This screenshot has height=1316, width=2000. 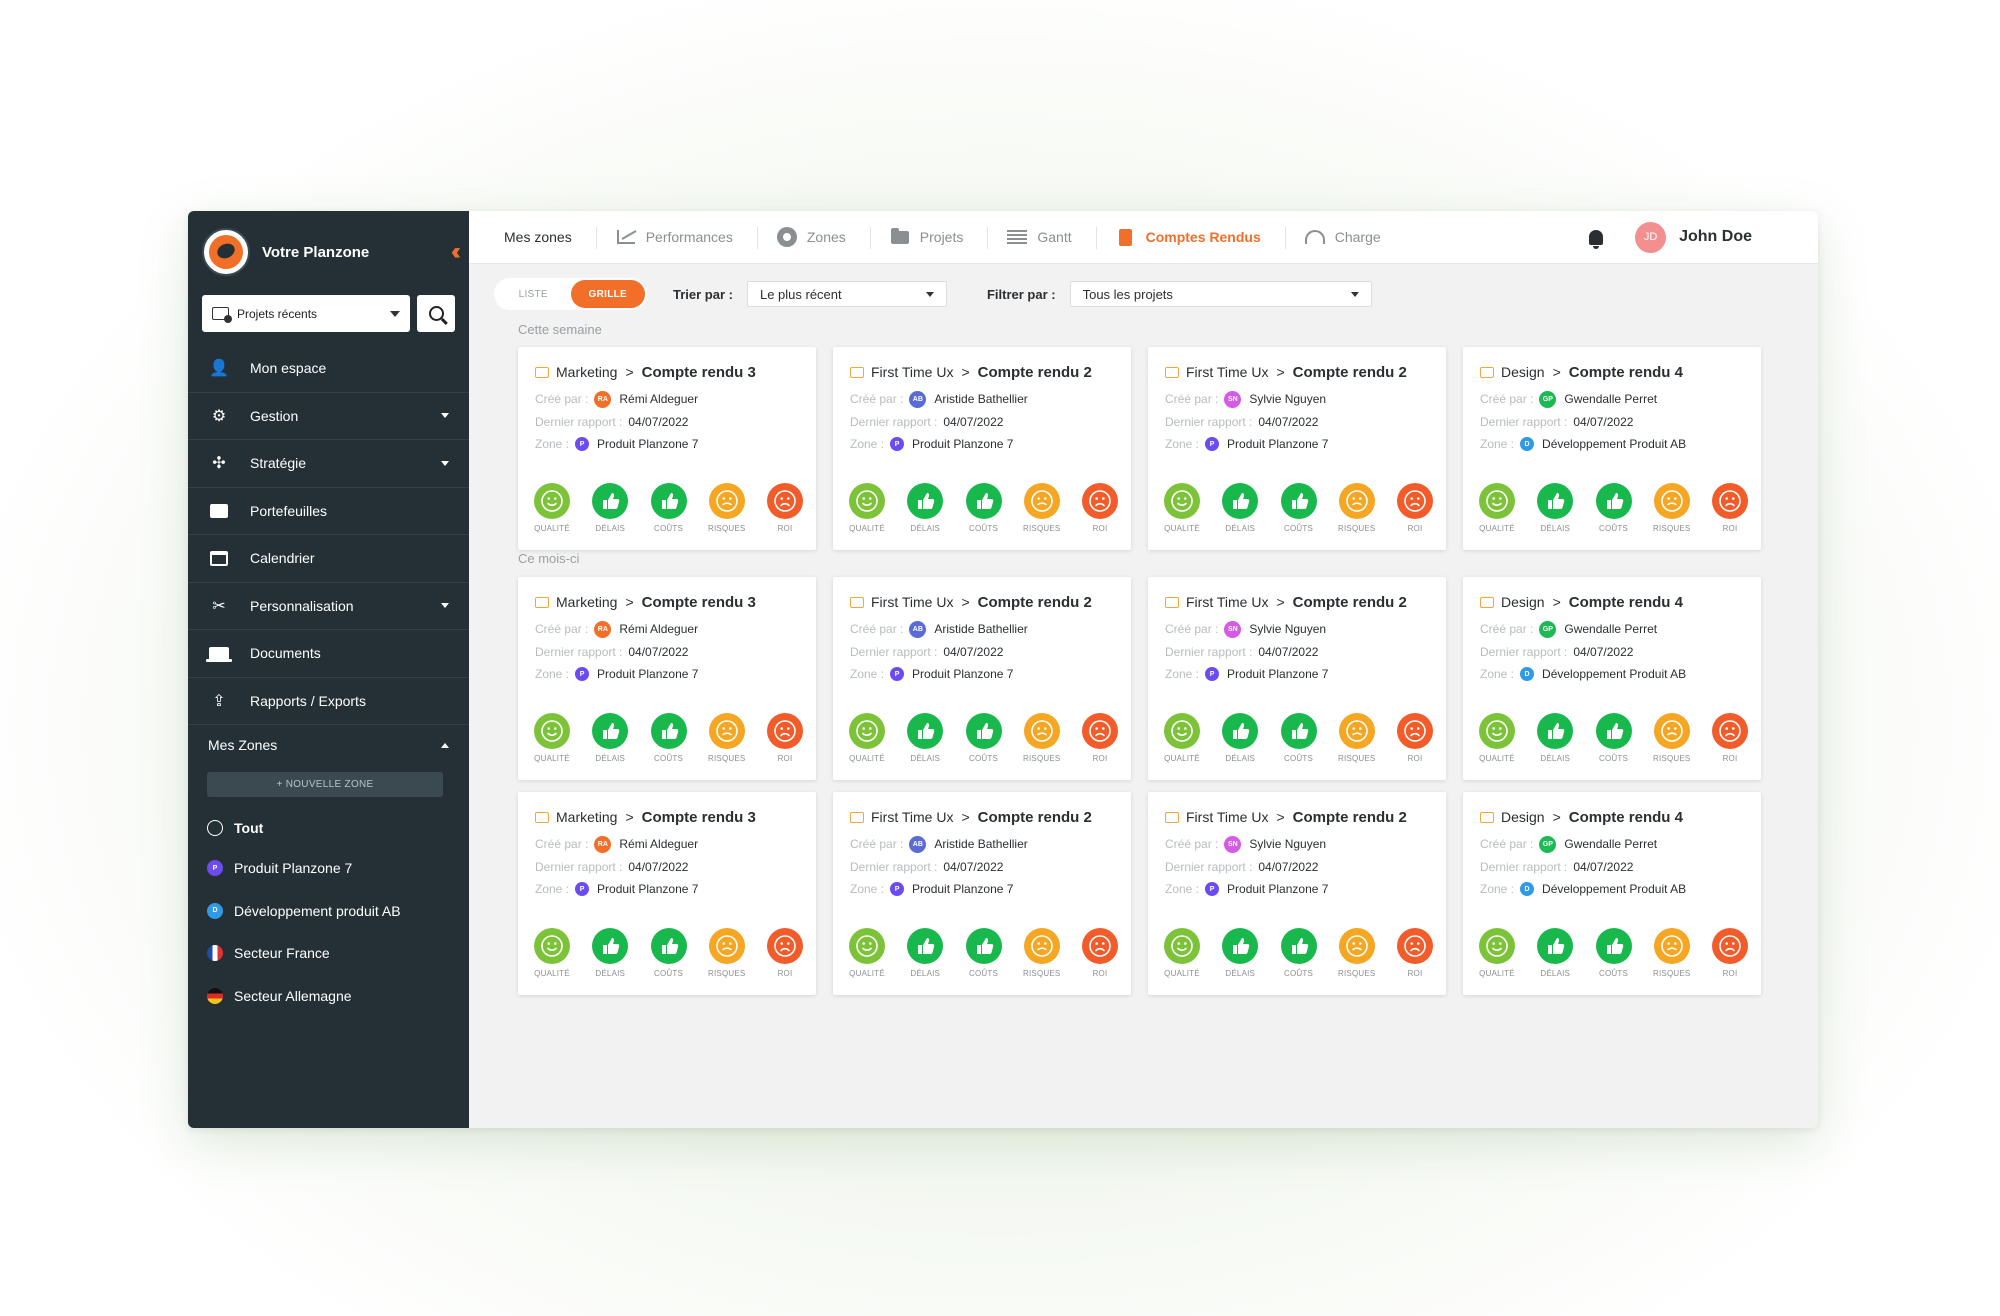 I want to click on user-name: John Doe, so click(x=1715, y=237).